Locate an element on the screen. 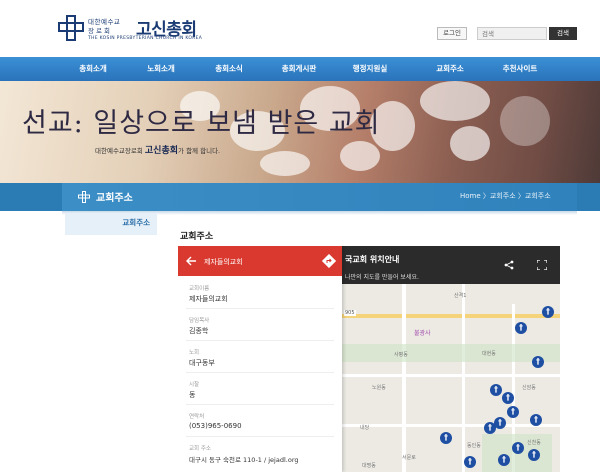  field-label-address: 교회 주소 is located at coordinates (200, 449).